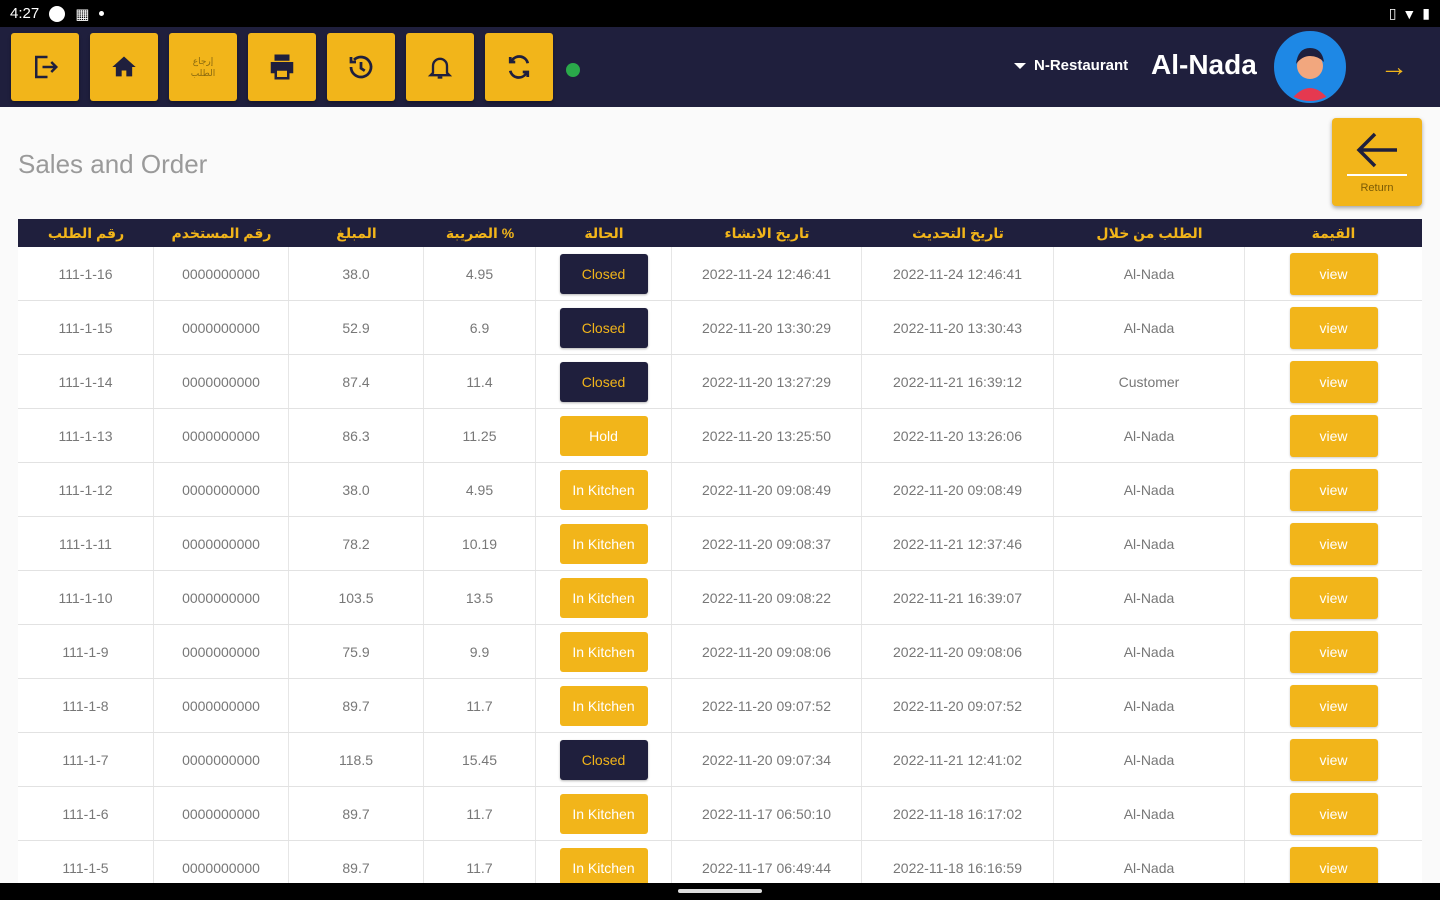 The image size is (1440, 900). I want to click on status-badge: In Kitchen, so click(603, 651).